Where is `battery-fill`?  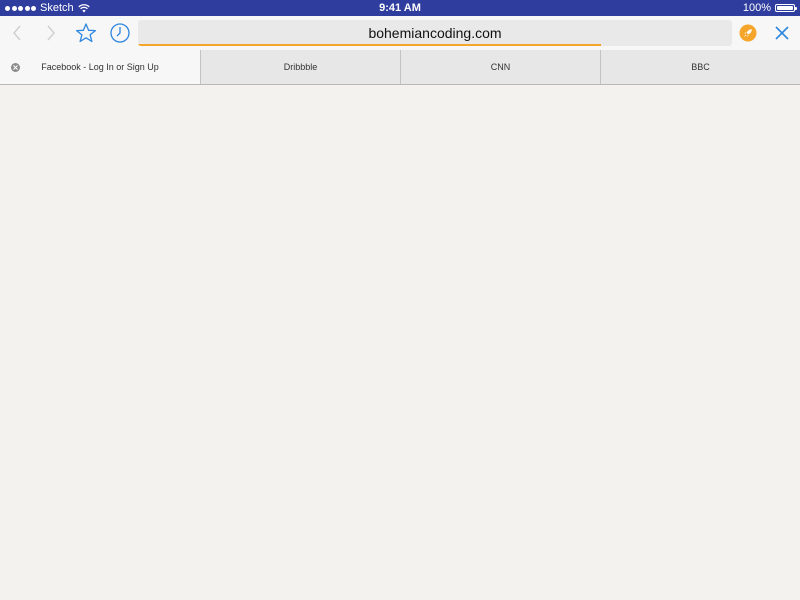
battery-fill is located at coordinates (785, 8).